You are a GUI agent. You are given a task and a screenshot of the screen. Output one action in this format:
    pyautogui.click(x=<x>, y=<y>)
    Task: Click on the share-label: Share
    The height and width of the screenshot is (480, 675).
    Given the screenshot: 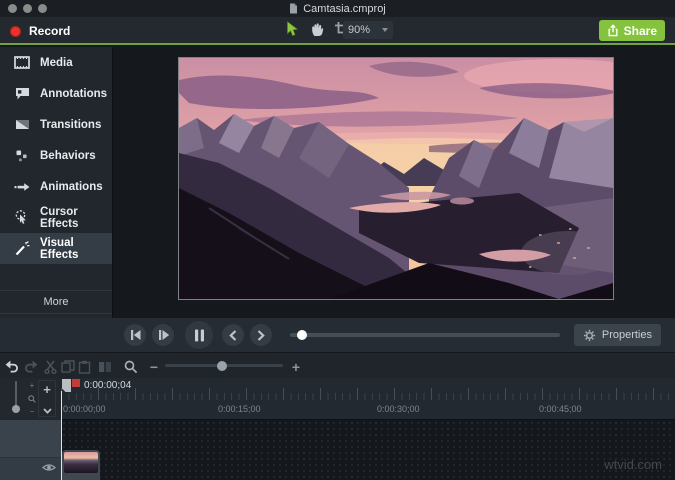 What is the action you would take?
    pyautogui.click(x=640, y=30)
    